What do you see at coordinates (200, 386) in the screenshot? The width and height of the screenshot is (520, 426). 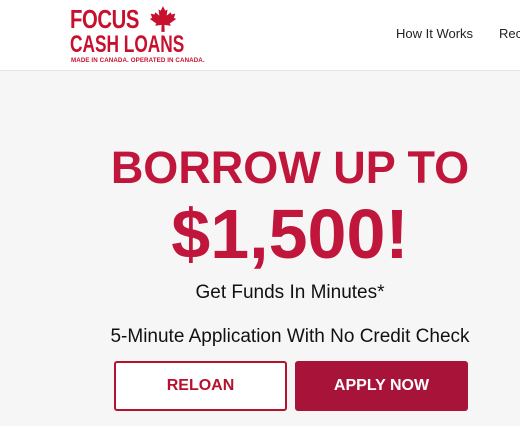 I see `reloan-button: RELOAN` at bounding box center [200, 386].